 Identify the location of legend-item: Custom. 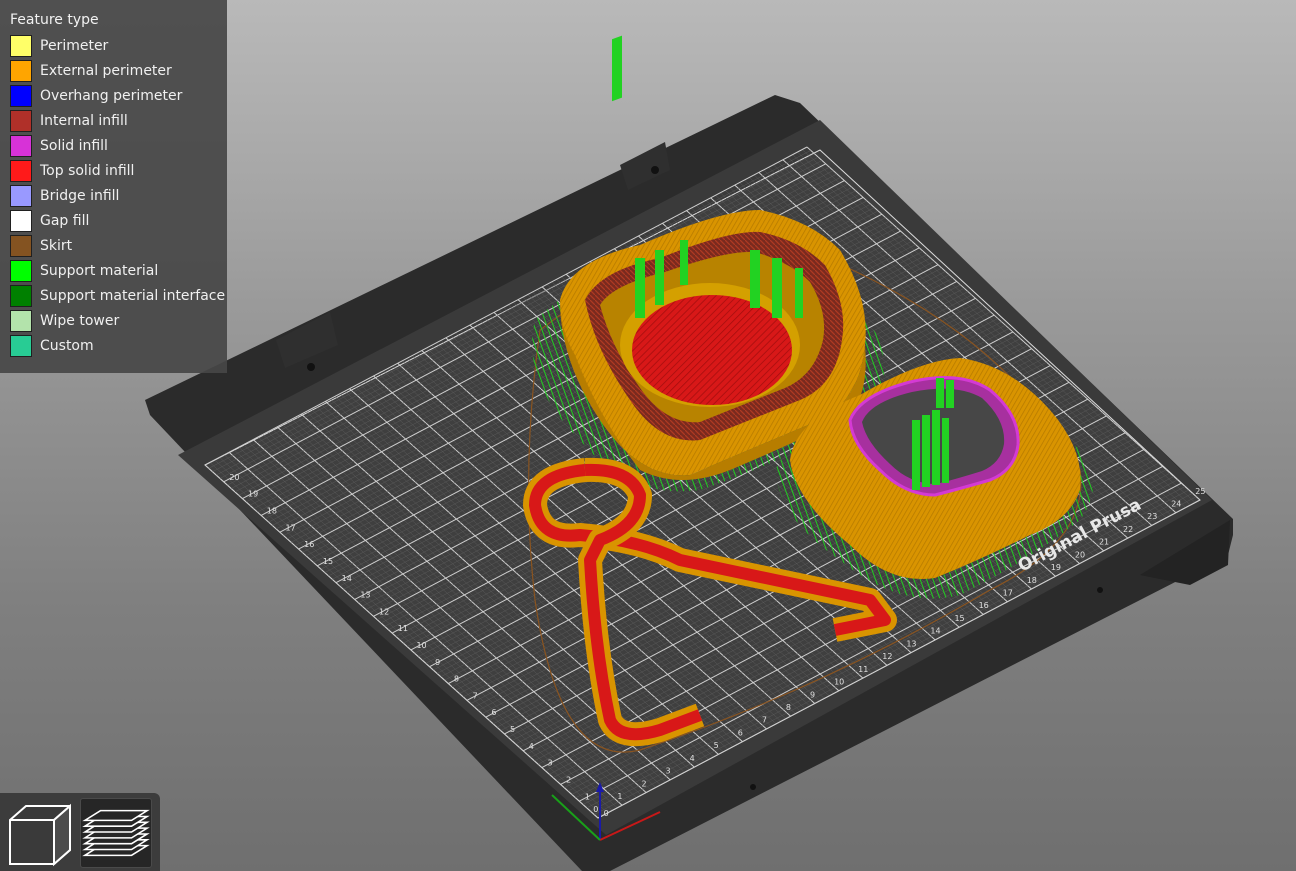
(113, 344).